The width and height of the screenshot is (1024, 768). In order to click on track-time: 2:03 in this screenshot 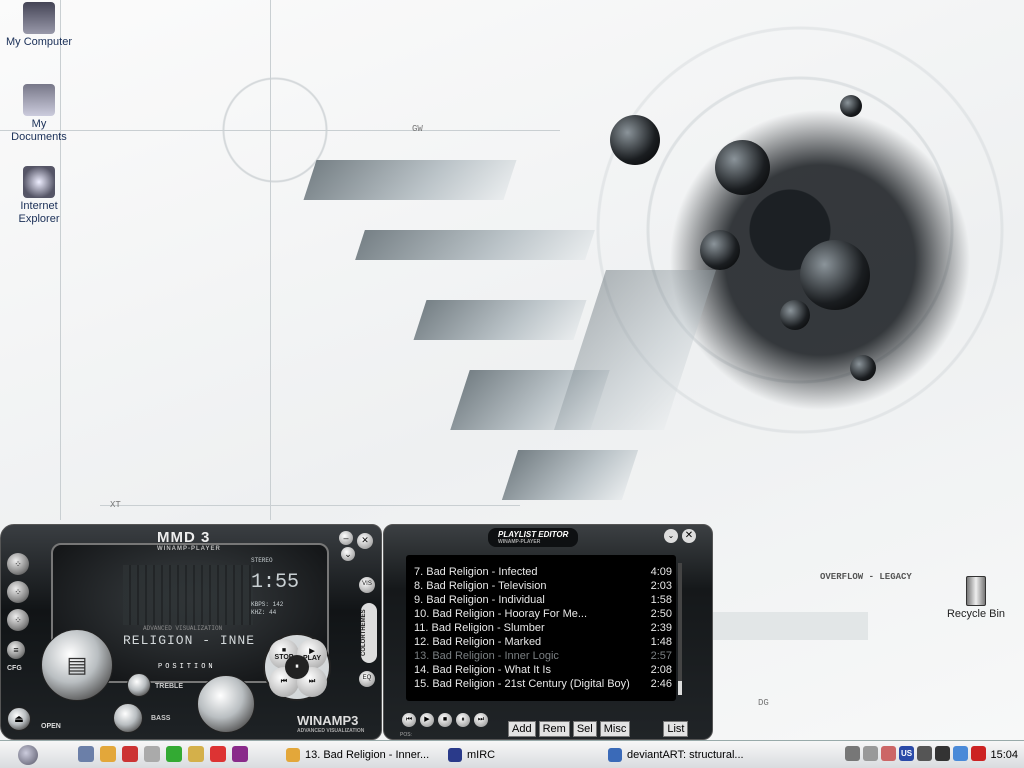, I will do `click(661, 586)`.